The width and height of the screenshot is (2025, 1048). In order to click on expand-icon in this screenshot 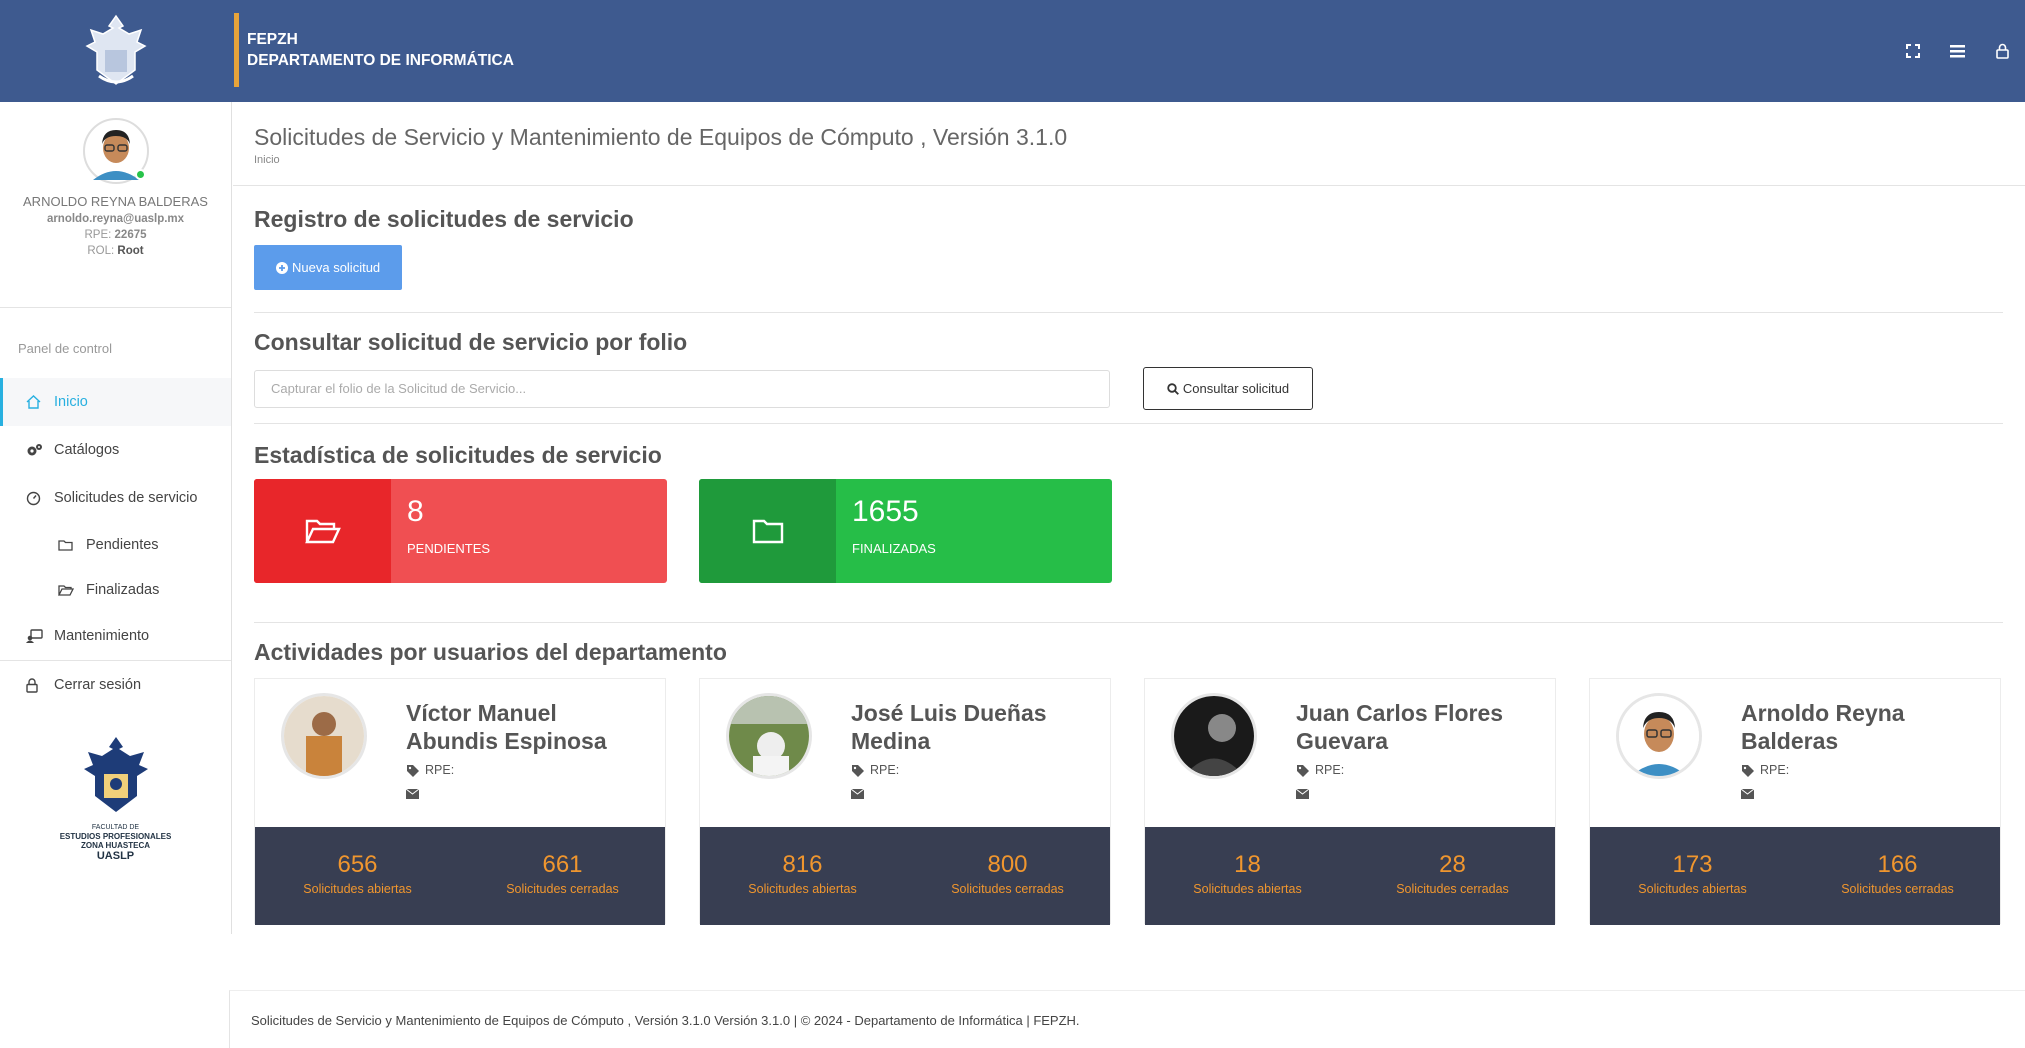, I will do `click(1912, 51)`.